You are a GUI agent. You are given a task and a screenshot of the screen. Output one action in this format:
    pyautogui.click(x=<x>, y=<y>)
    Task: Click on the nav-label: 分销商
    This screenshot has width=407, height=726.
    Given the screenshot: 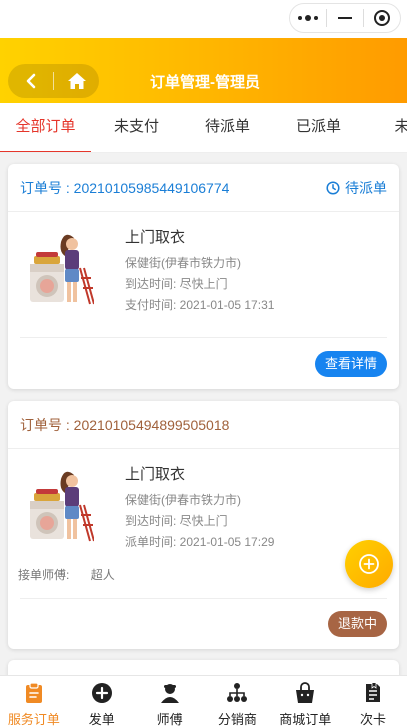 What is the action you would take?
    pyautogui.click(x=237, y=719)
    